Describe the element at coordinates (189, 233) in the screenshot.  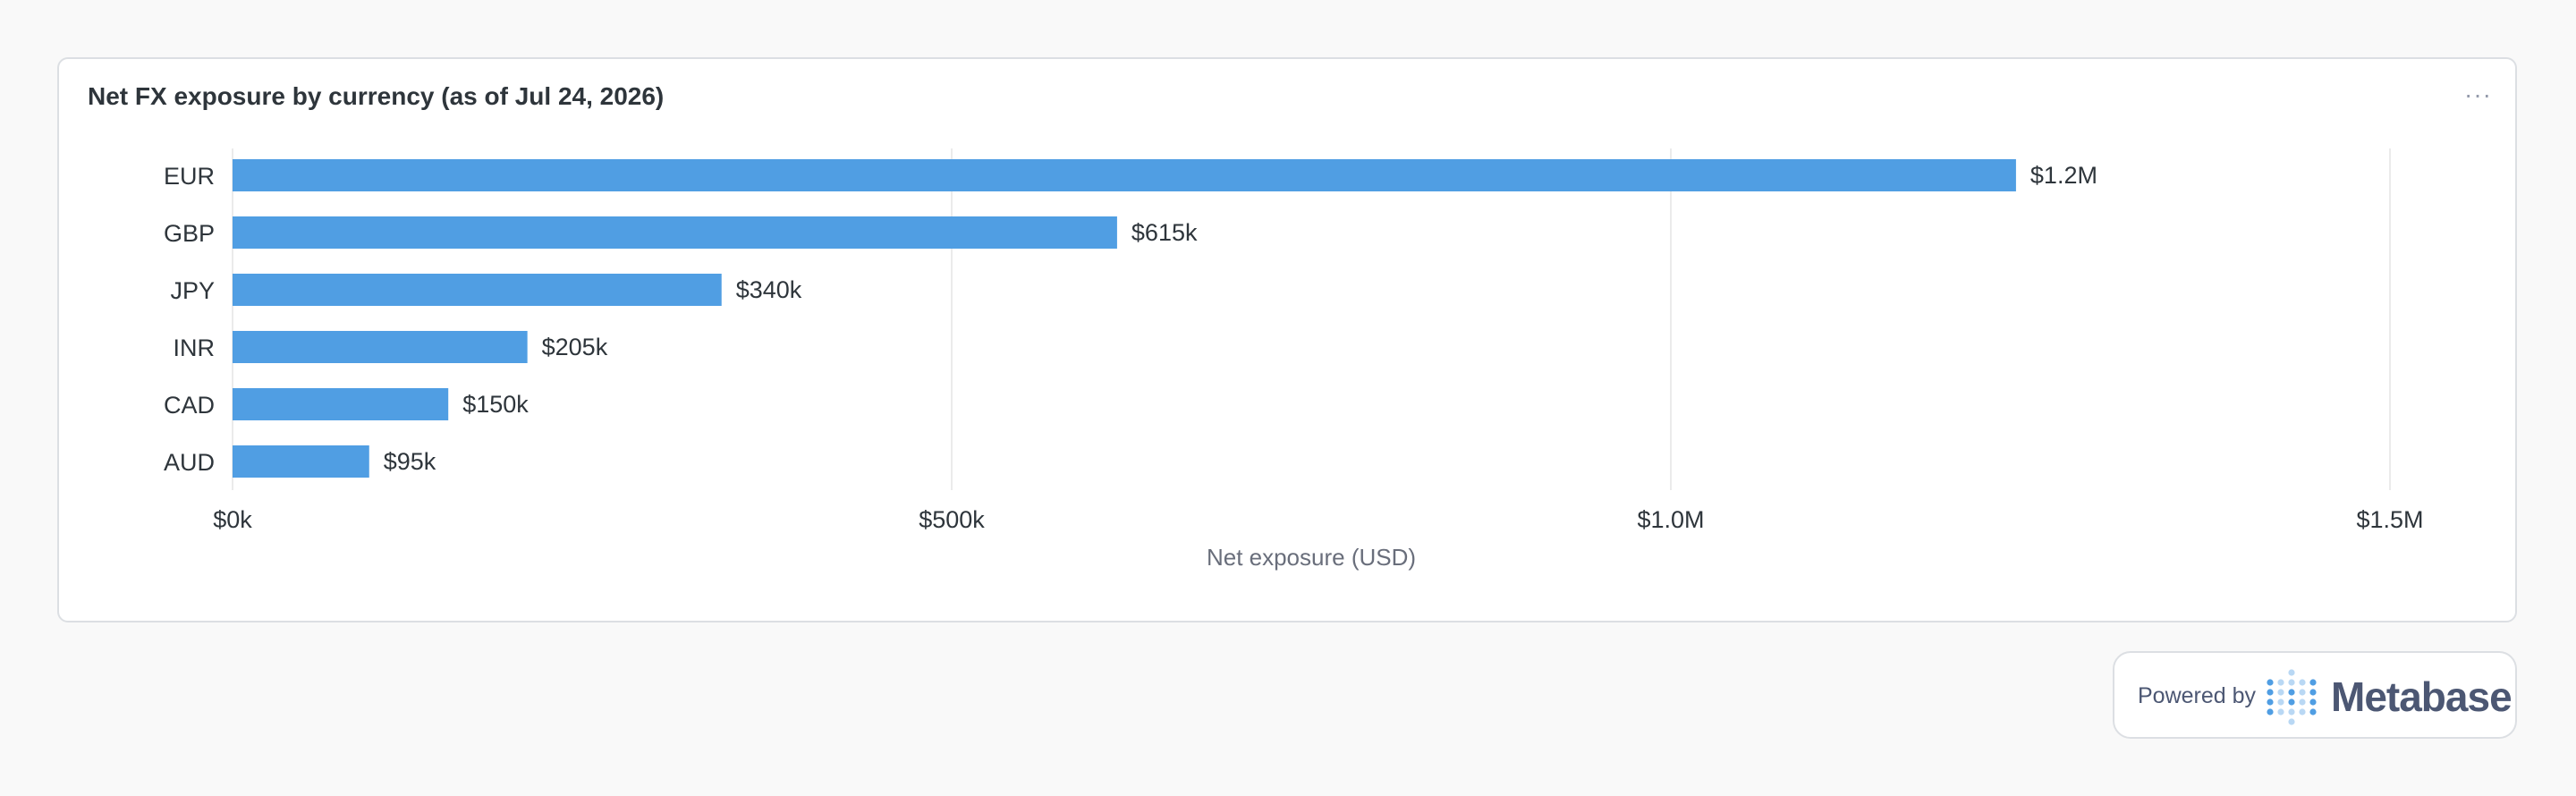
I see `y-category-label: GBP` at that location.